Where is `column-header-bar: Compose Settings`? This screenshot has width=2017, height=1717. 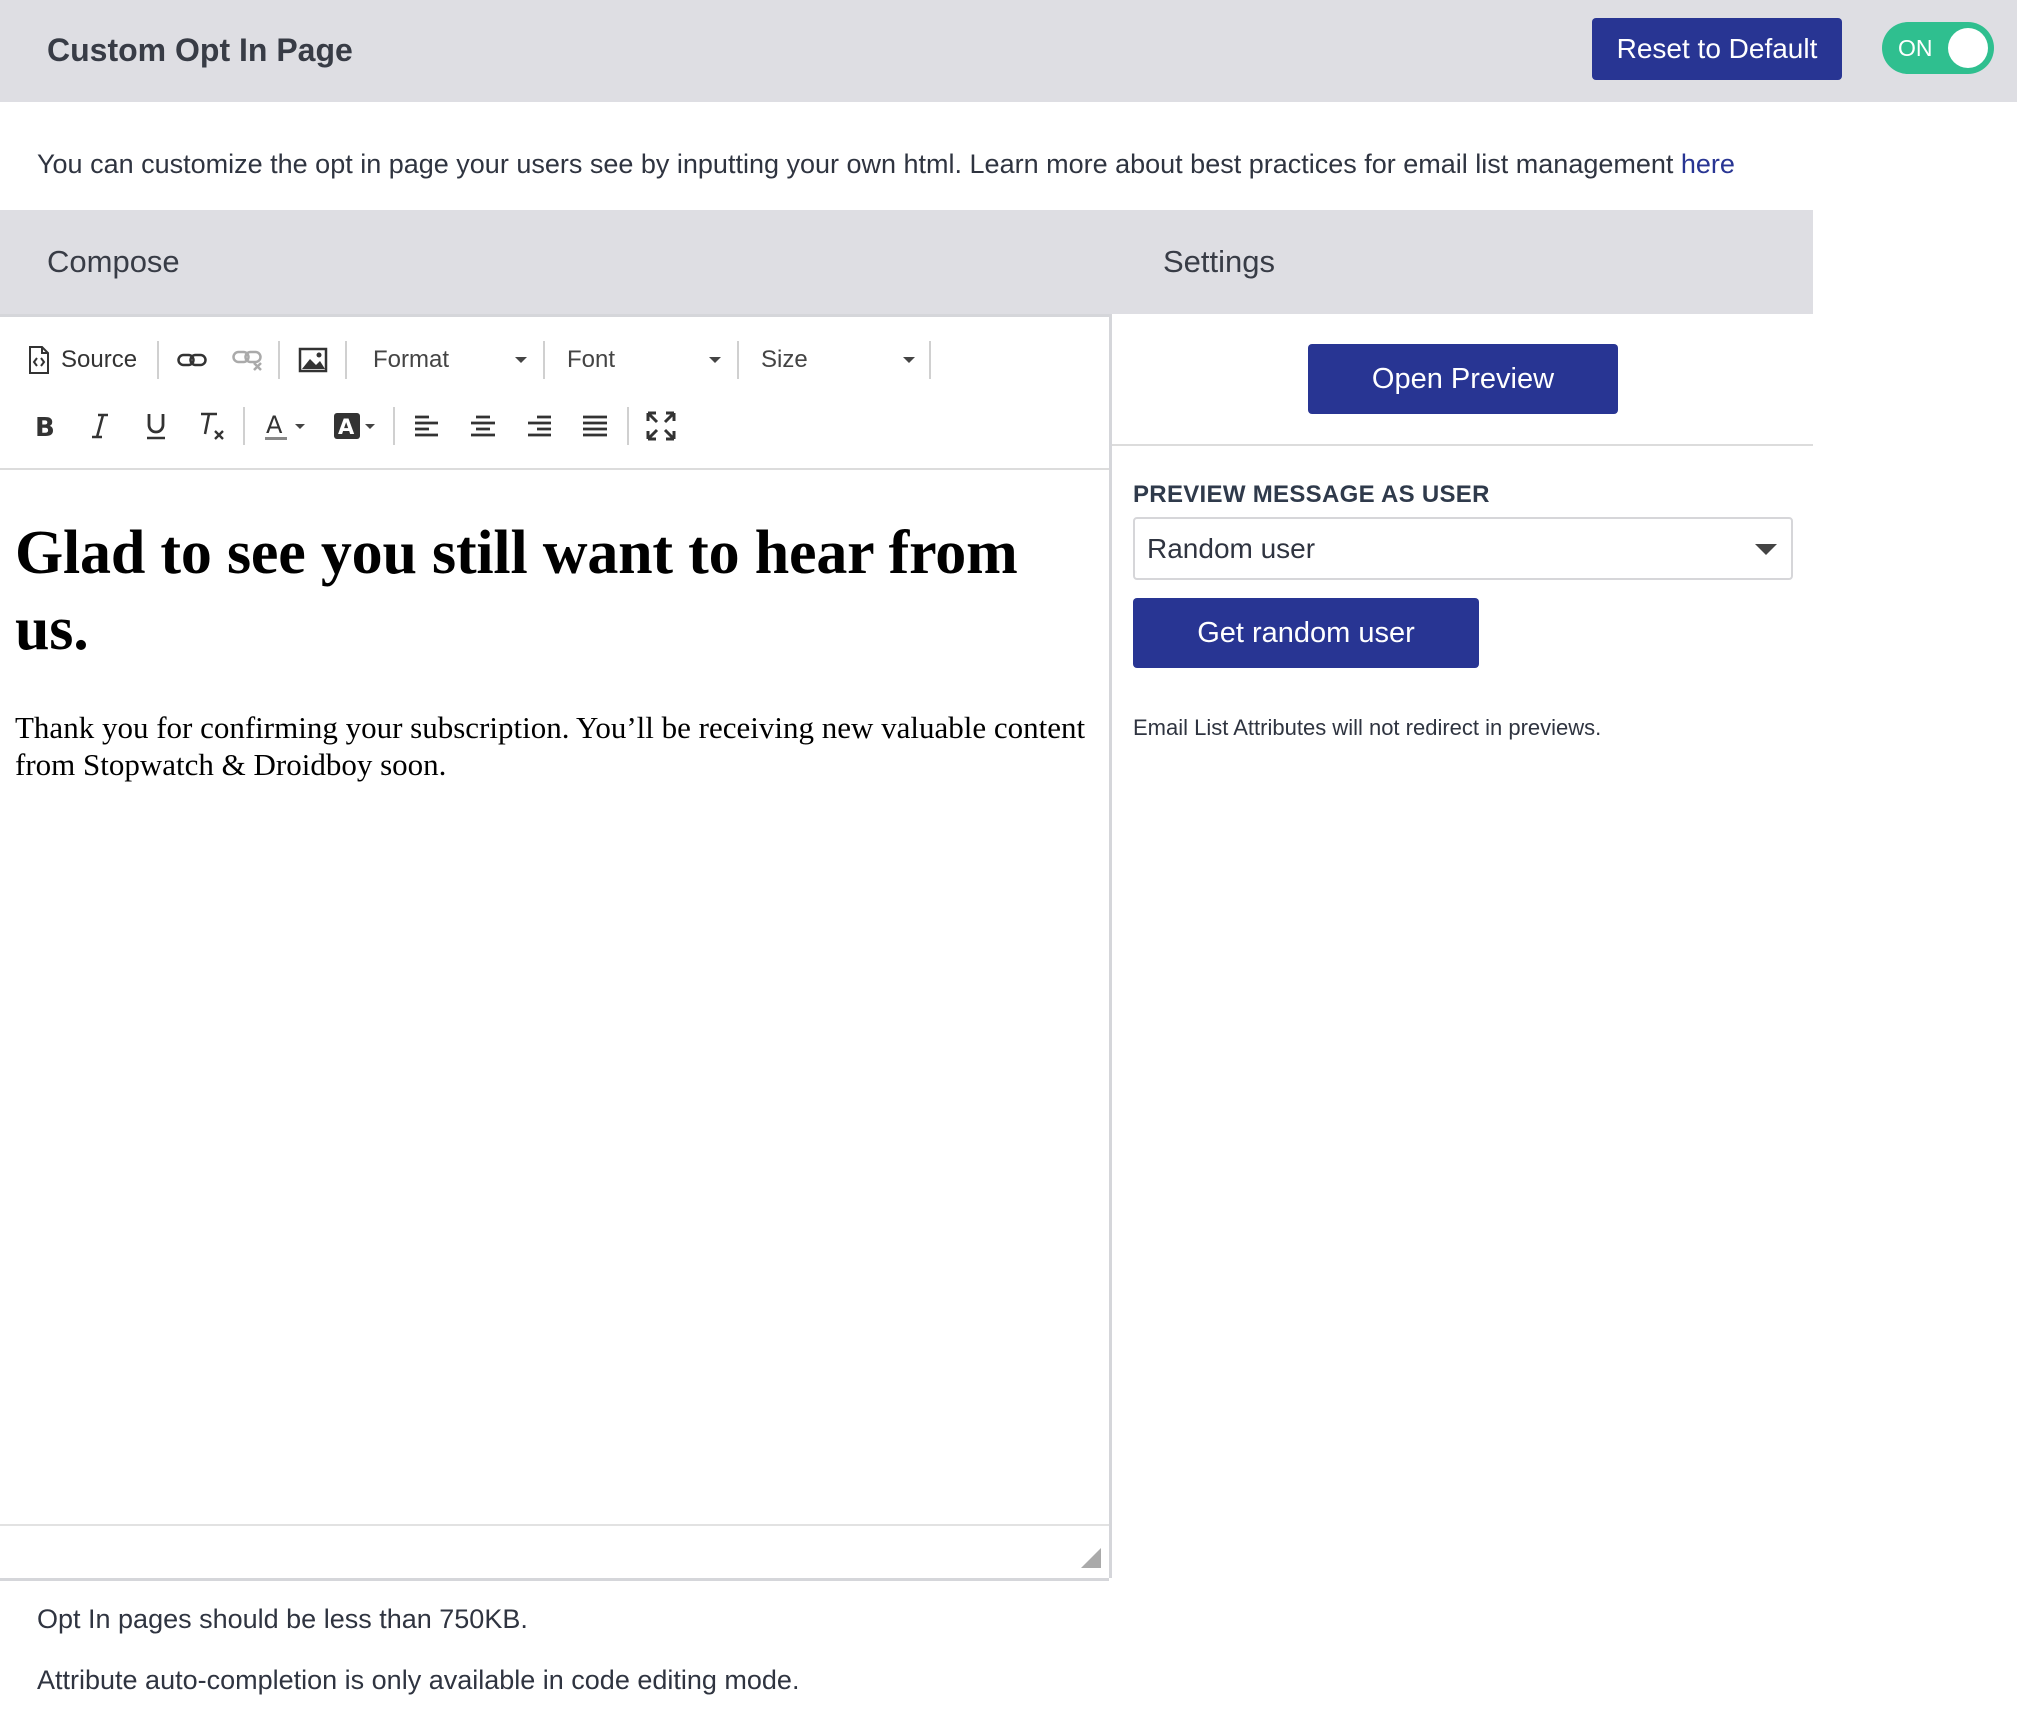
column-header-bar: Compose Settings is located at coordinates (906, 262).